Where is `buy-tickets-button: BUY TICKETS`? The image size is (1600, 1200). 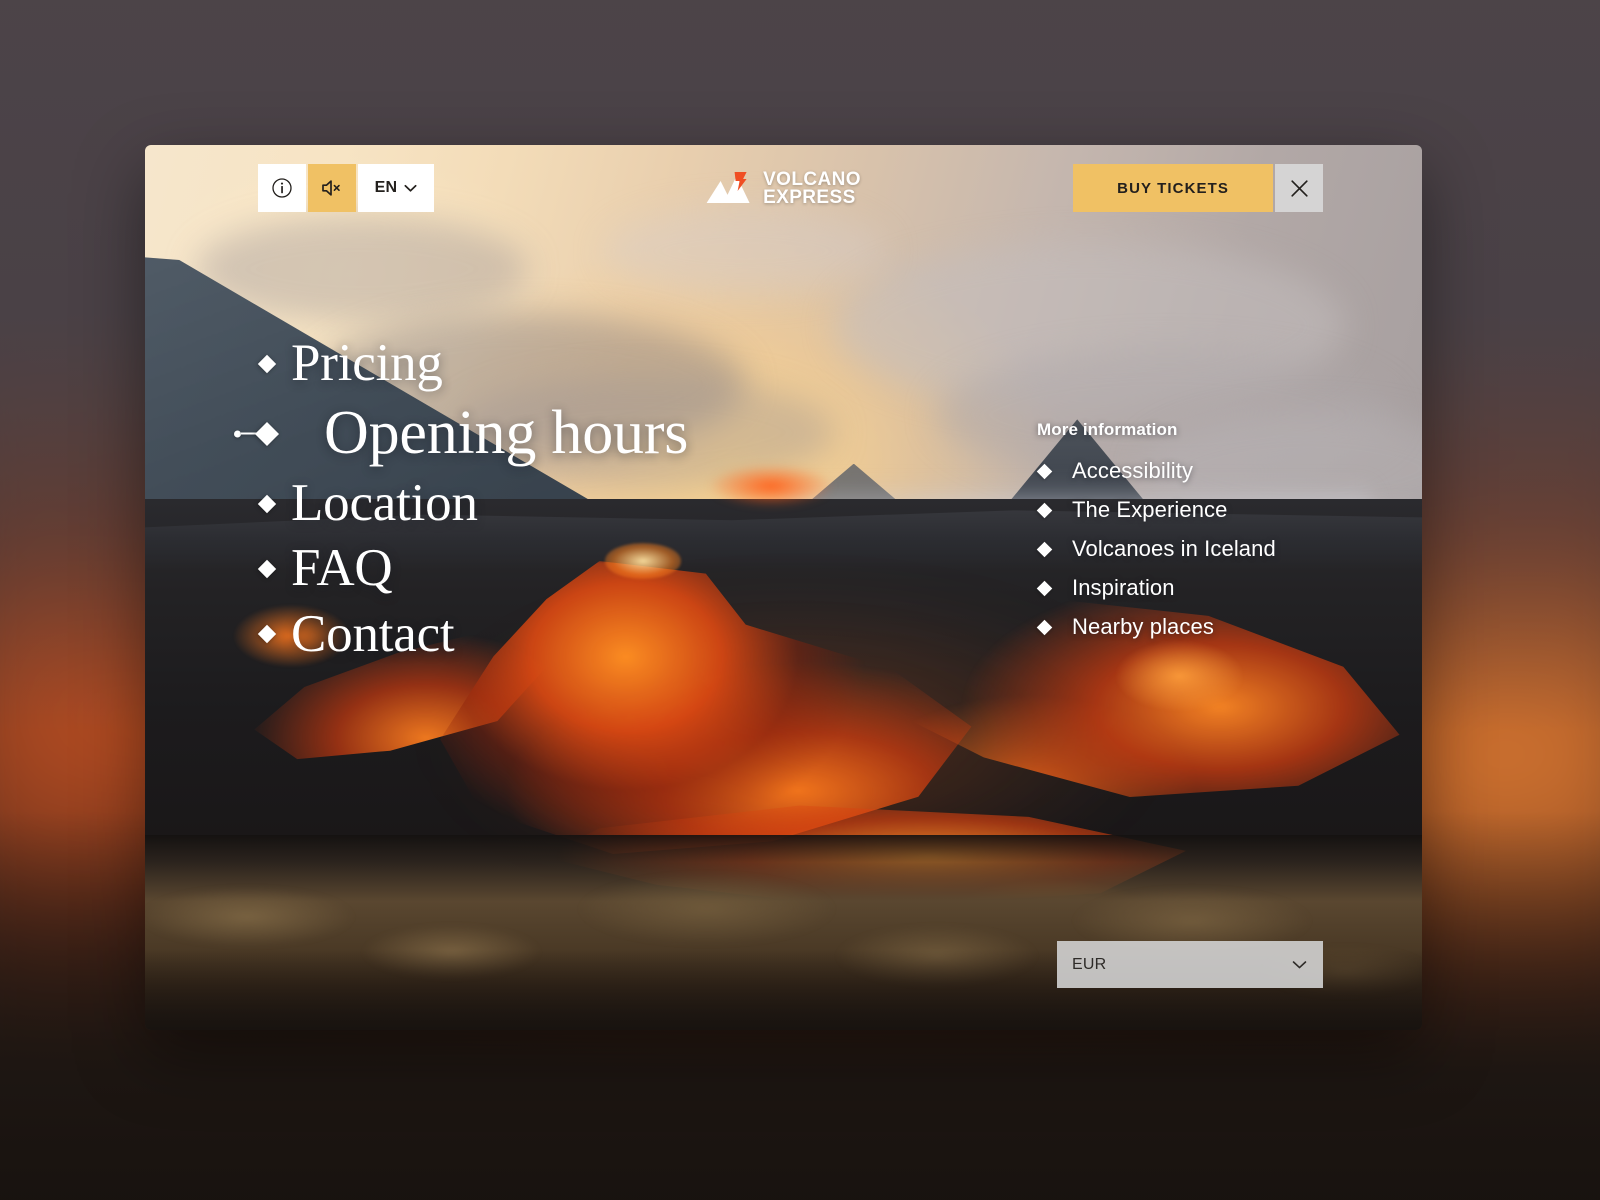
buy-tickets-button: BUY TICKETS is located at coordinates (1173, 188).